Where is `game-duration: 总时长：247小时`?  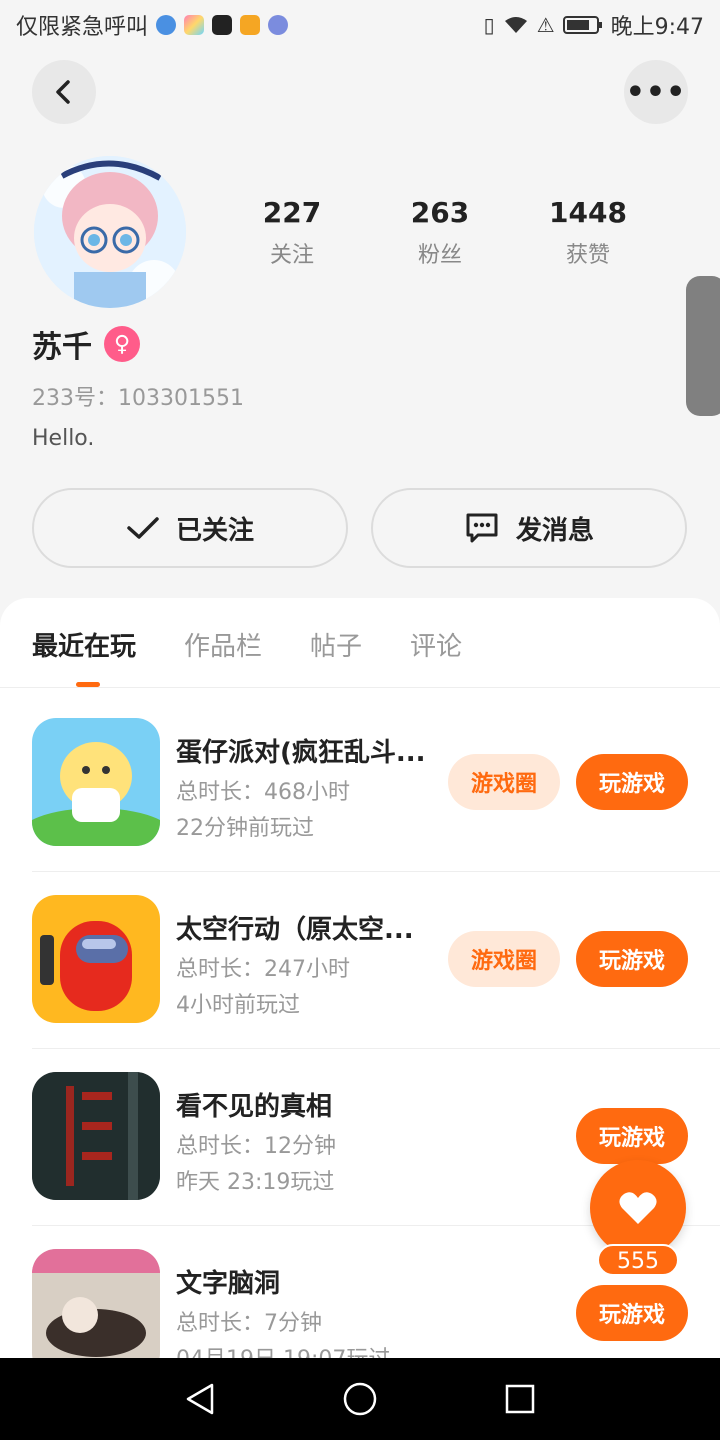 game-duration: 总时长：247小时 is located at coordinates (263, 969).